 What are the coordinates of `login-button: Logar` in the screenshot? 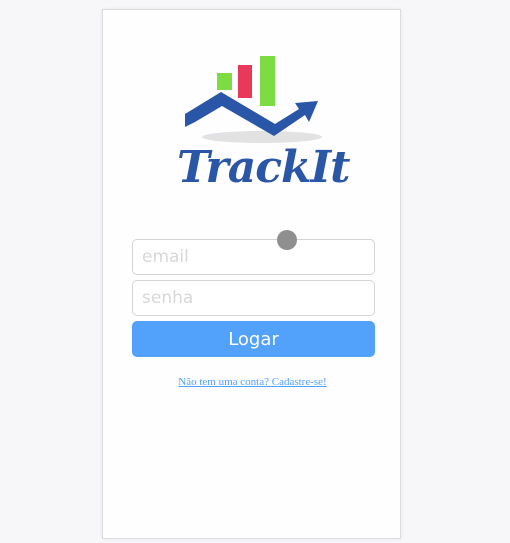 It's located at (253, 339).